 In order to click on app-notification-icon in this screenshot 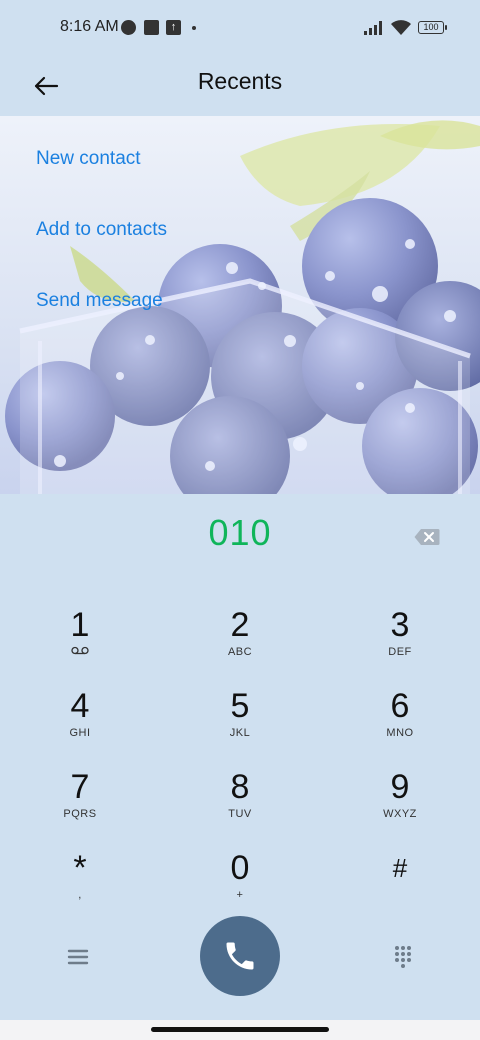, I will do `click(128, 27)`.